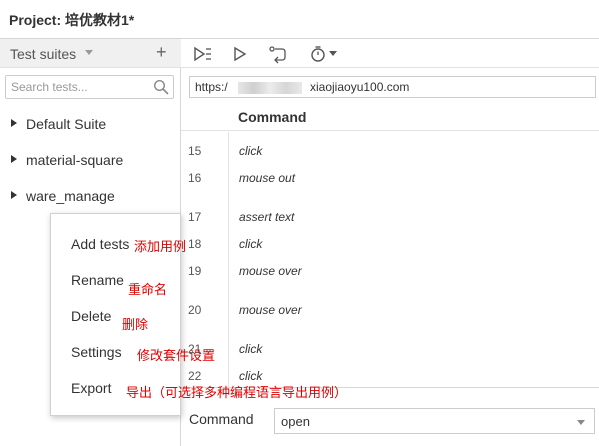 The height and width of the screenshot is (446, 599). I want to click on toolbar, so click(390, 53).